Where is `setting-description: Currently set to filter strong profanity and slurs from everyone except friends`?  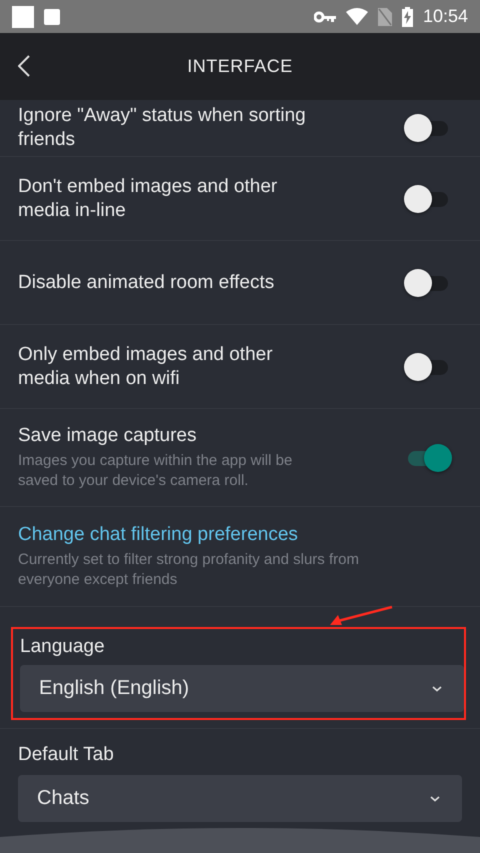
setting-description: Currently set to filter strong profanity and slurs from everyone except friends is located at coordinates (189, 570).